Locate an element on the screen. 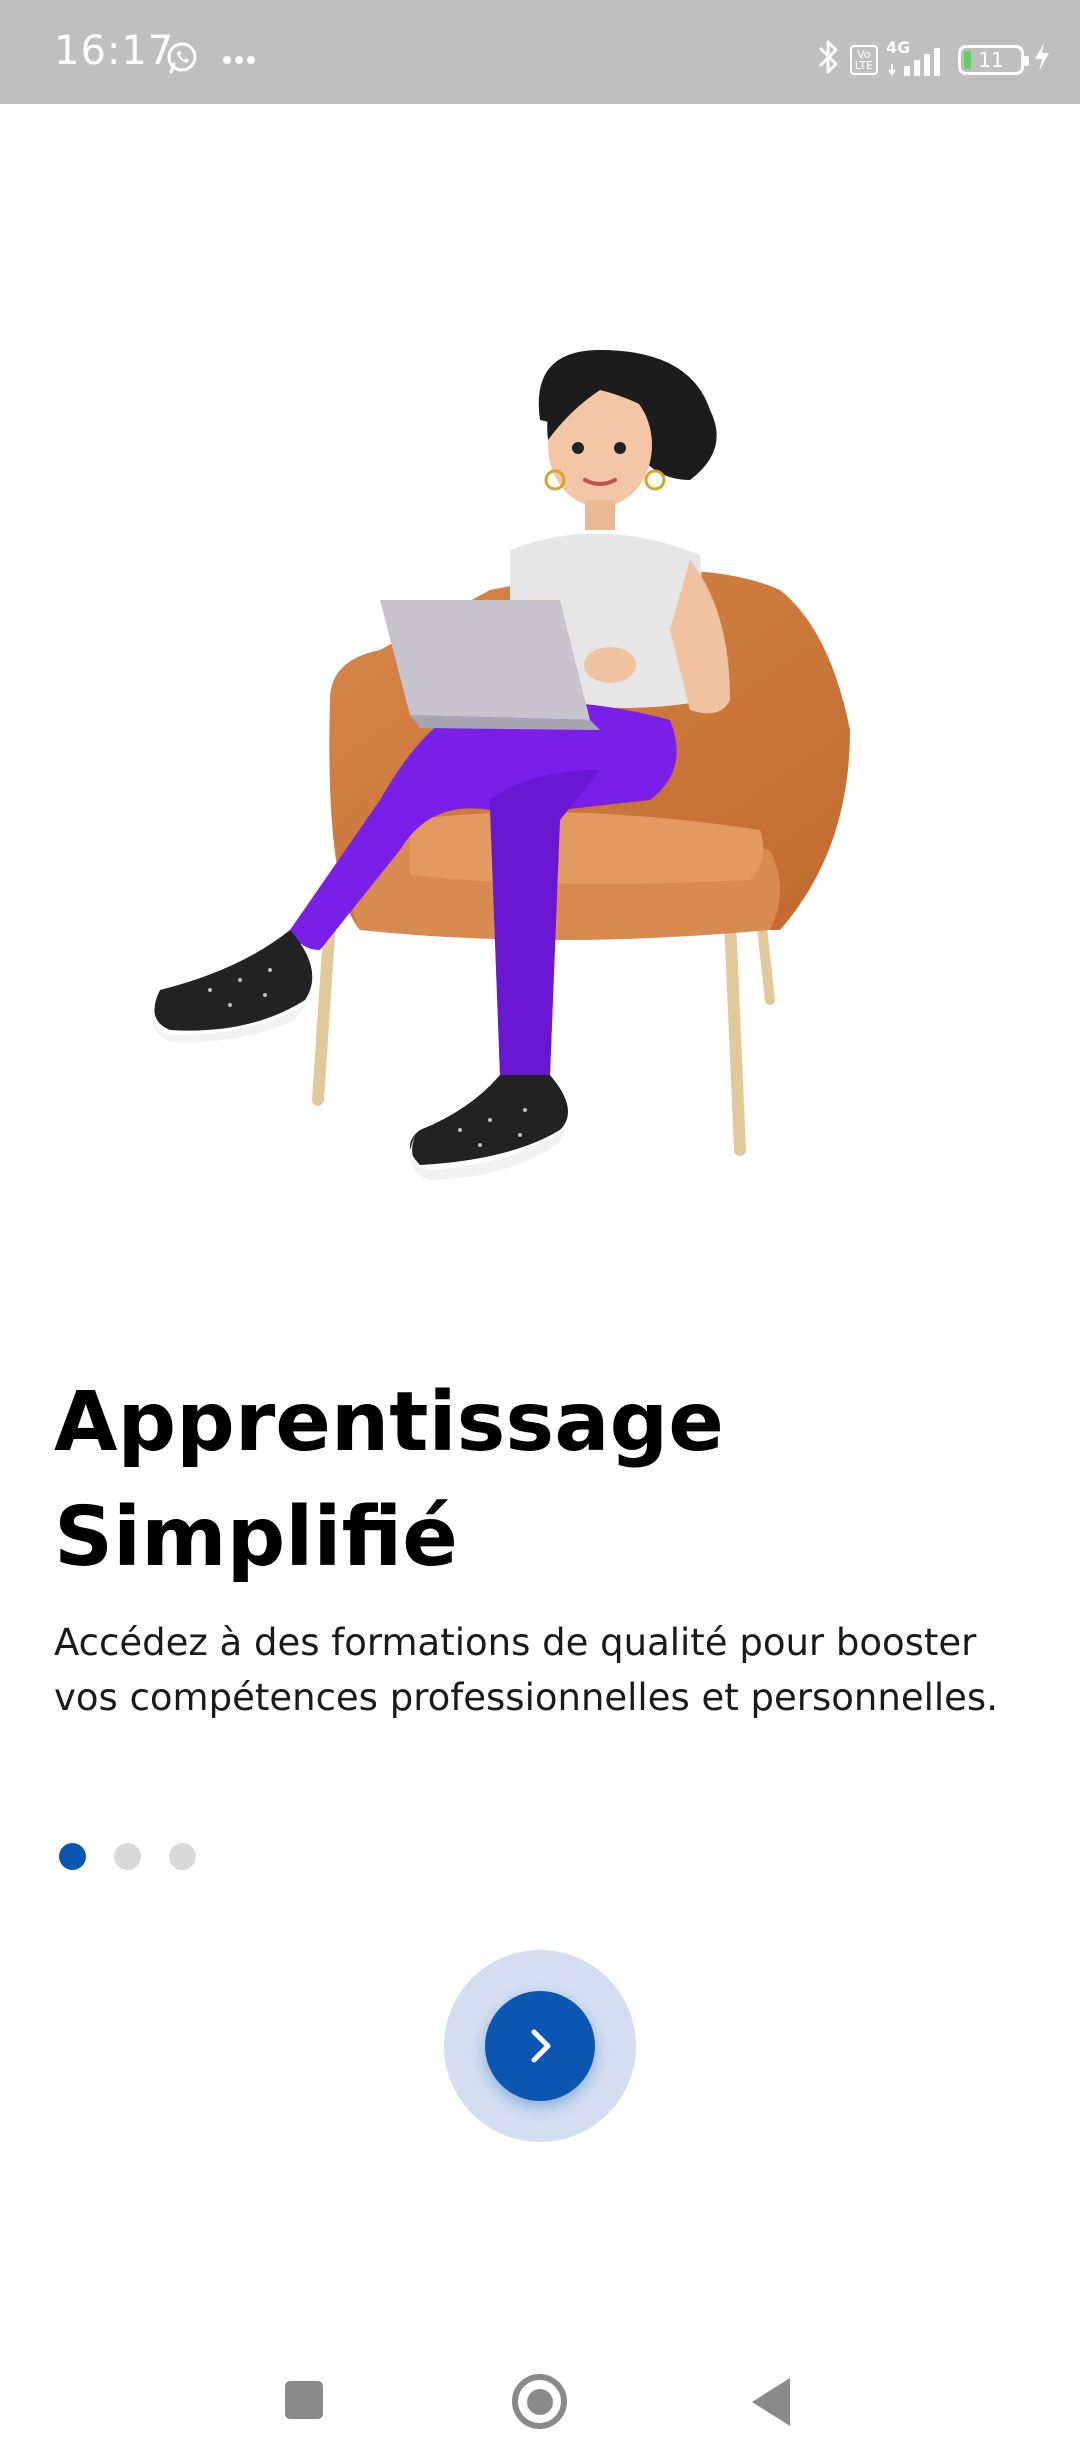  next-button-core is located at coordinates (540, 2046).